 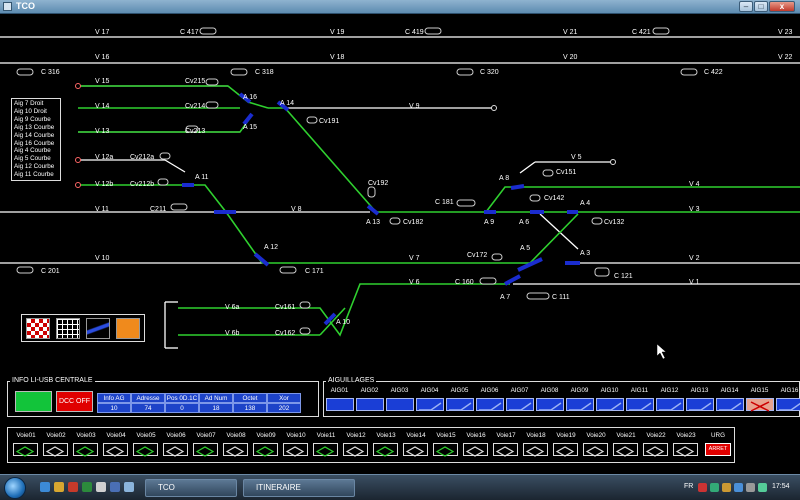 I want to click on dcc-on-button, so click(x=33, y=401).